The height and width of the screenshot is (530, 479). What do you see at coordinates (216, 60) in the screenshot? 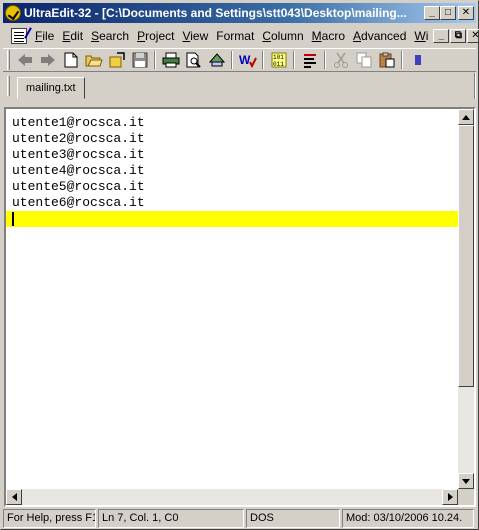
I see `print-settings-icon` at bounding box center [216, 60].